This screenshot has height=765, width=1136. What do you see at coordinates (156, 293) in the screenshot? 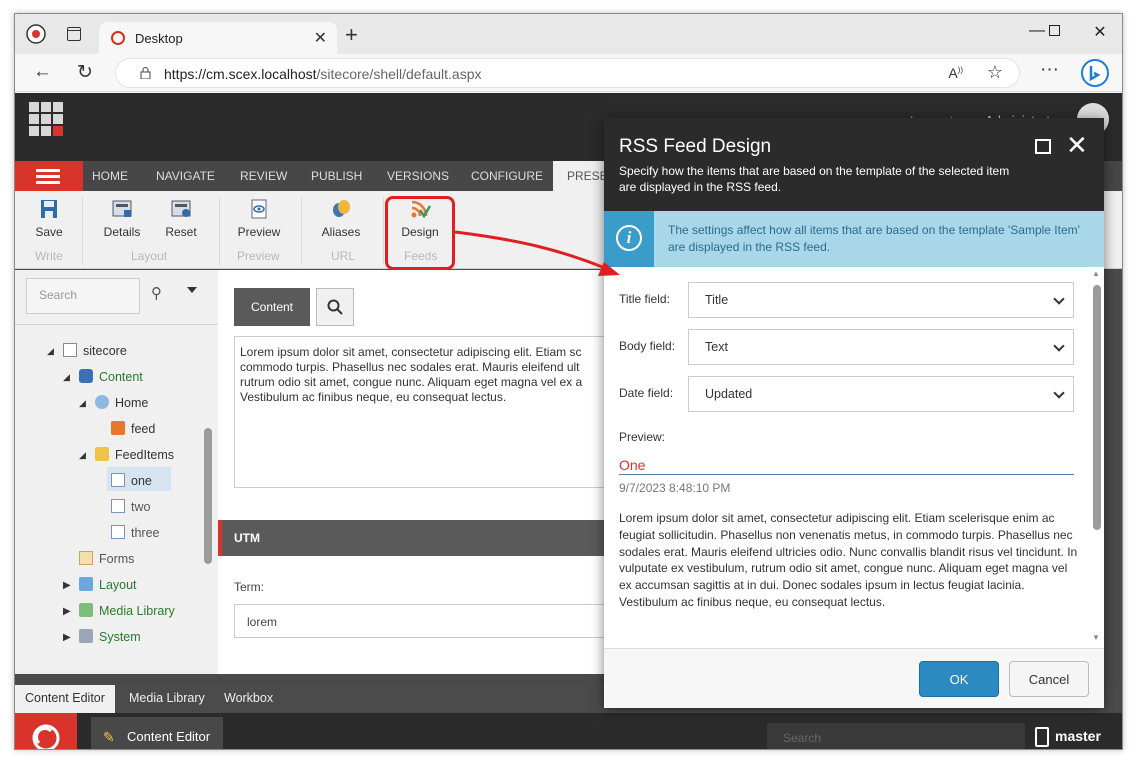
I see `search-icon: ⚲` at bounding box center [156, 293].